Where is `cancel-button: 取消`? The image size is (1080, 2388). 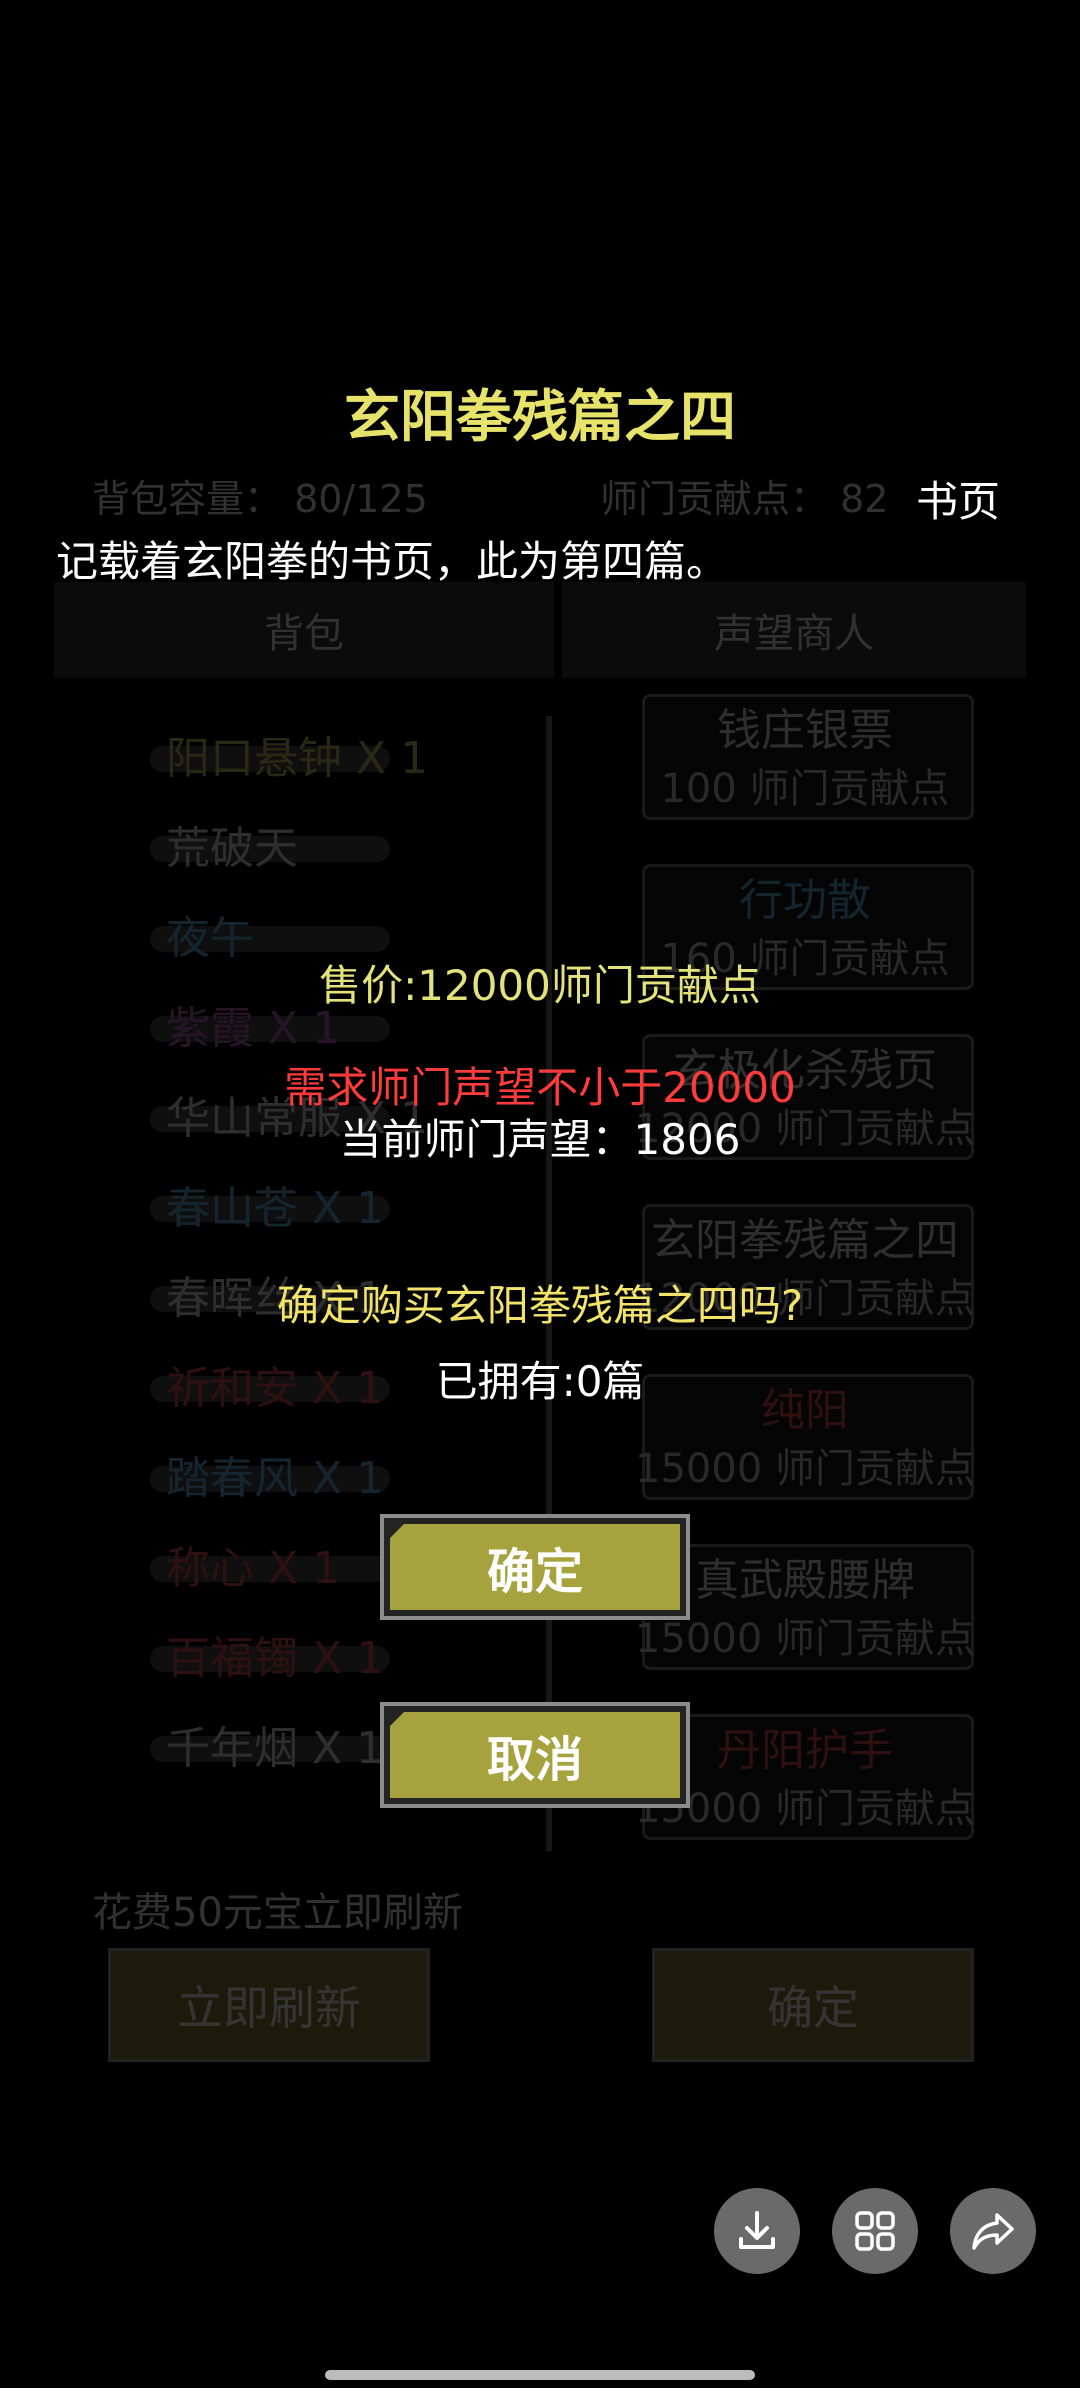
cancel-button: 取消 is located at coordinates (535, 1755).